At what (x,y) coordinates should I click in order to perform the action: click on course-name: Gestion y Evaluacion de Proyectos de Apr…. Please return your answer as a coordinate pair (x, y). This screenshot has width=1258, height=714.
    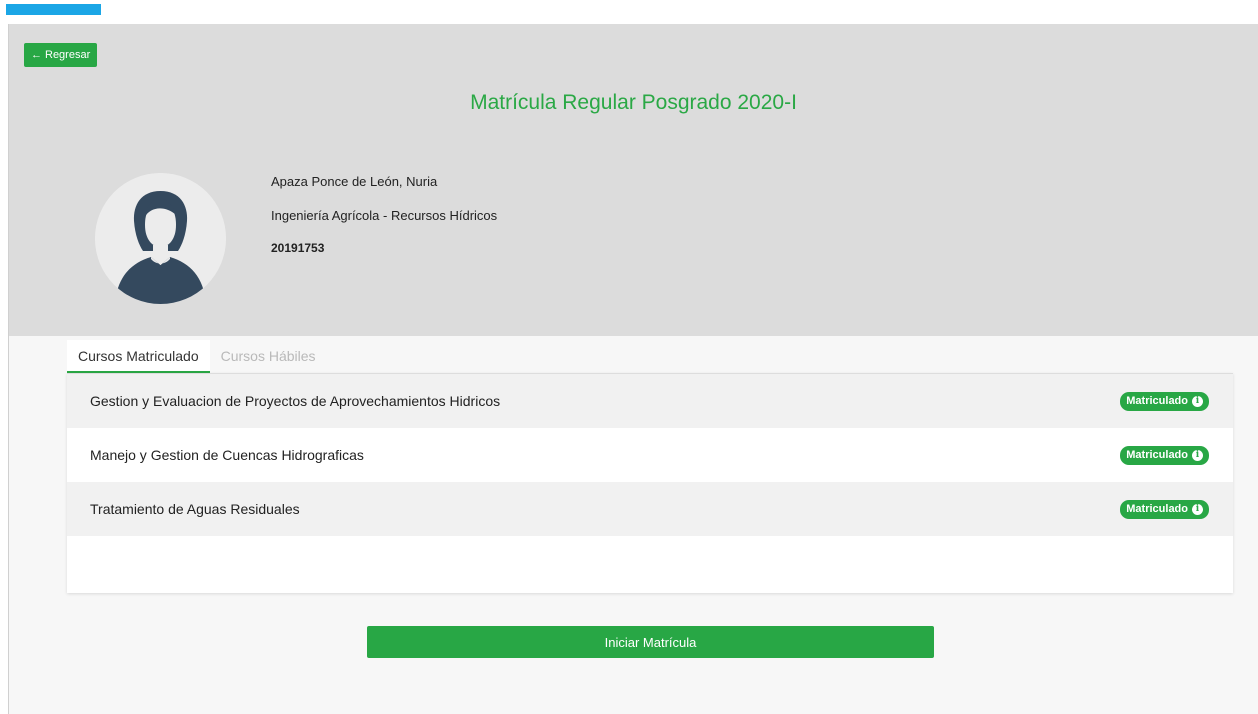
    Looking at the image, I should click on (295, 401).